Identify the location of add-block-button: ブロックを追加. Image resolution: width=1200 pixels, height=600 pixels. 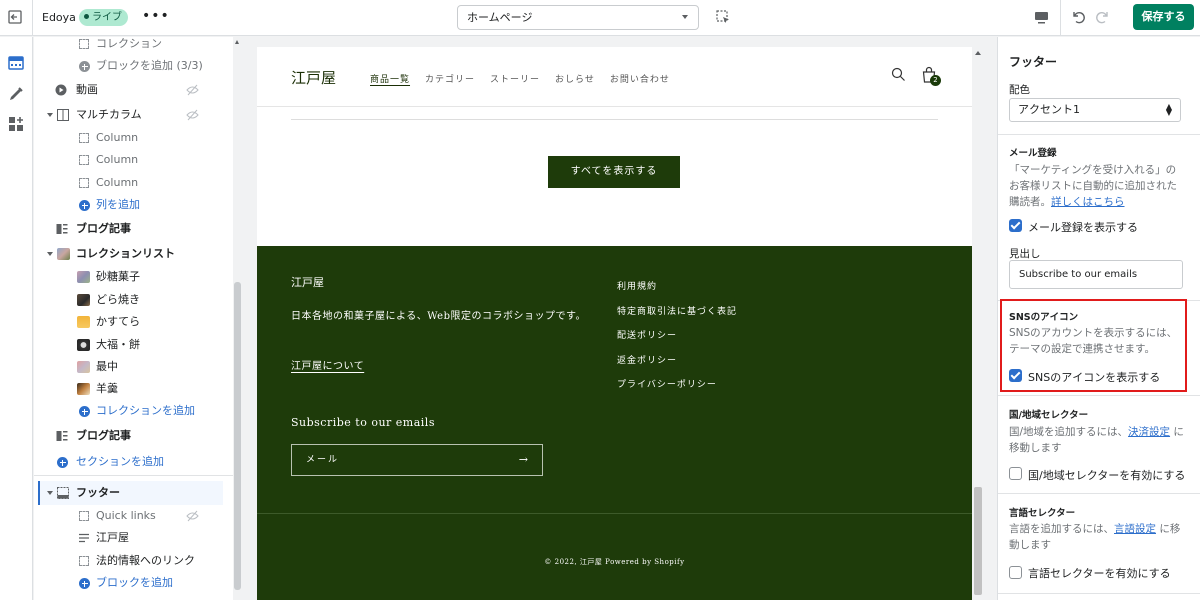
(129, 583).